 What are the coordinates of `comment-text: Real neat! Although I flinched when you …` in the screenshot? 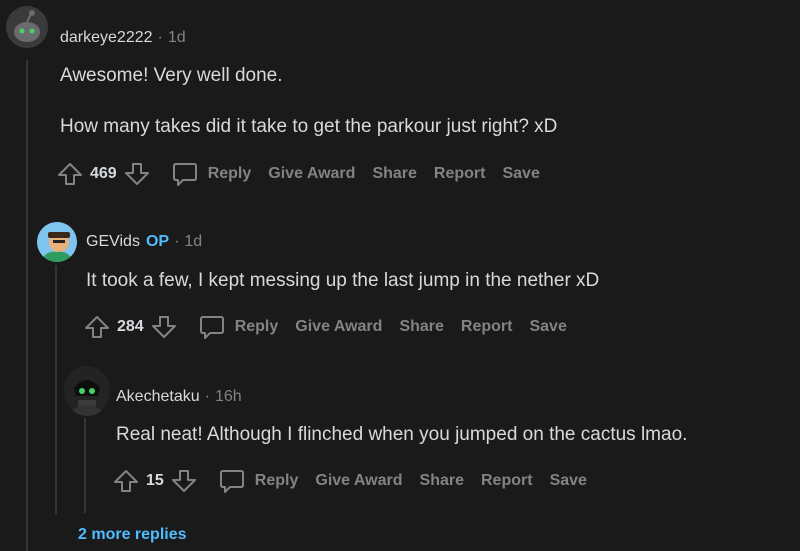 It's located at (402, 434).